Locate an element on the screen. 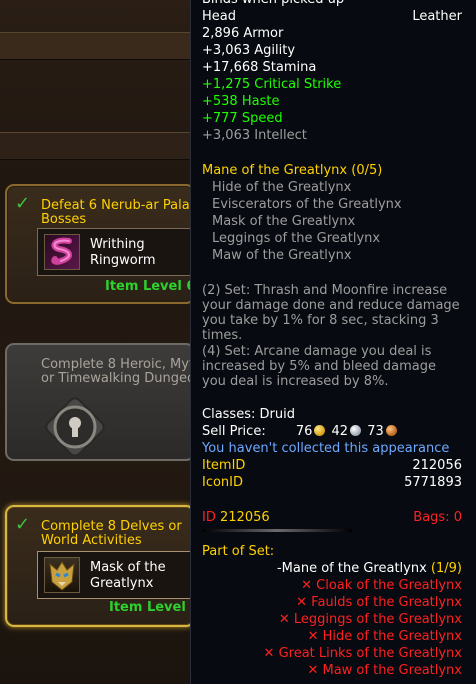 The image size is (476, 684). lock-icon is located at coordinates (75, 427).